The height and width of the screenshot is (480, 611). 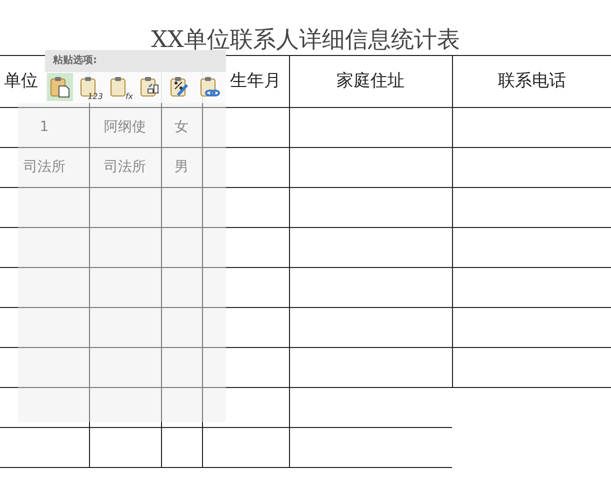 I want to click on paste-icon, so click(x=60, y=87).